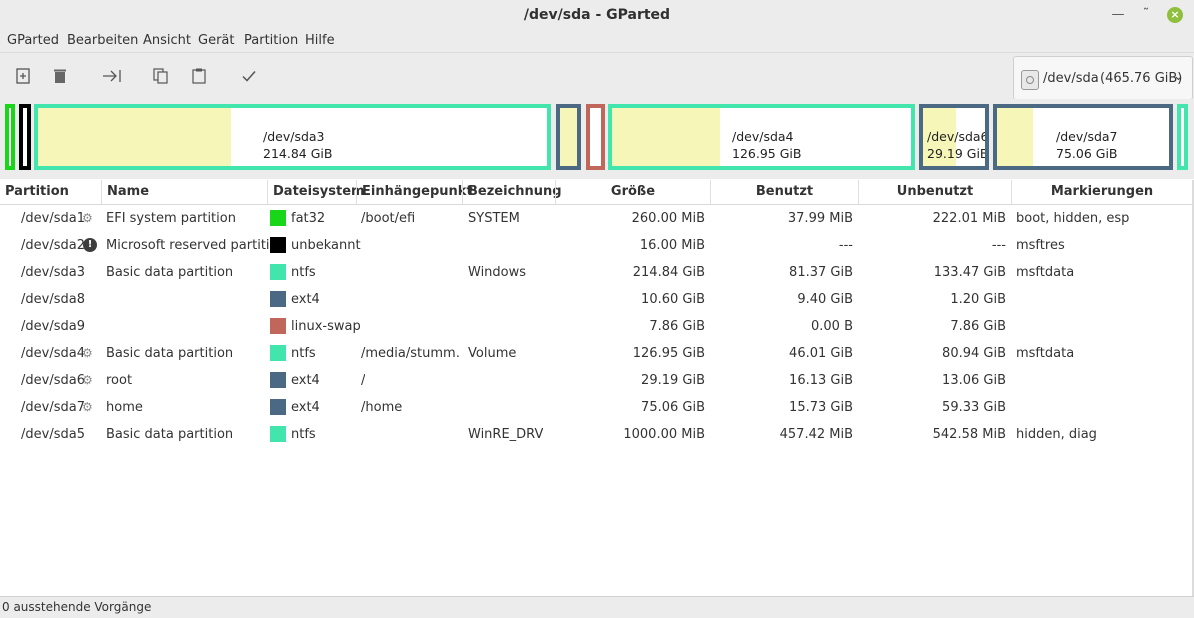 Image resolution: width=1194 pixels, height=618 pixels. Describe the element at coordinates (673, 380) in the screenshot. I see `cell-size: 29.19 GiB` at that location.